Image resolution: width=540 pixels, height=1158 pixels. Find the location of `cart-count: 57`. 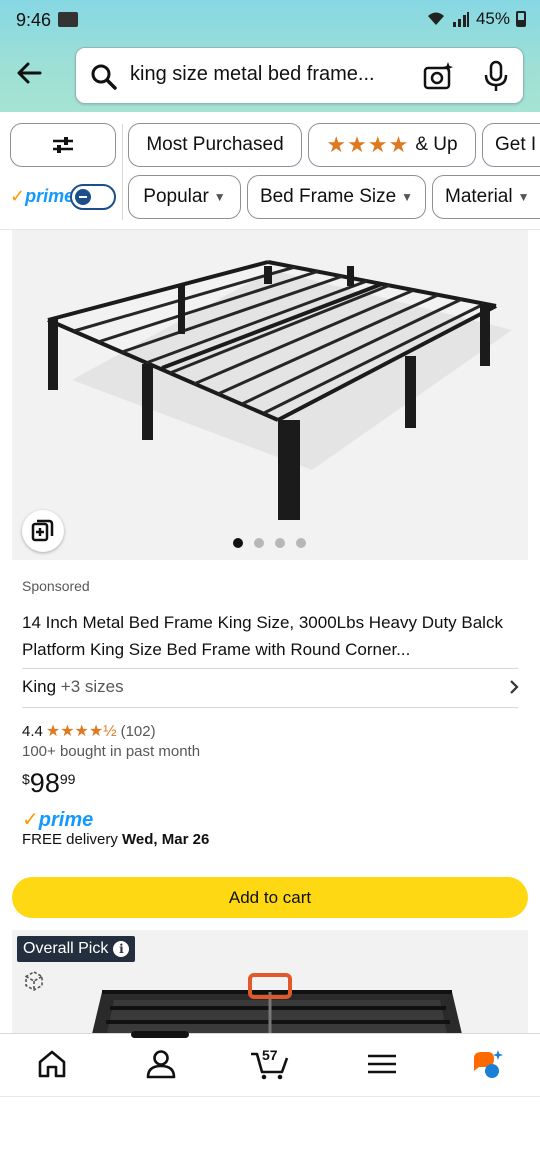

cart-count: 57 is located at coordinates (270, 1055).